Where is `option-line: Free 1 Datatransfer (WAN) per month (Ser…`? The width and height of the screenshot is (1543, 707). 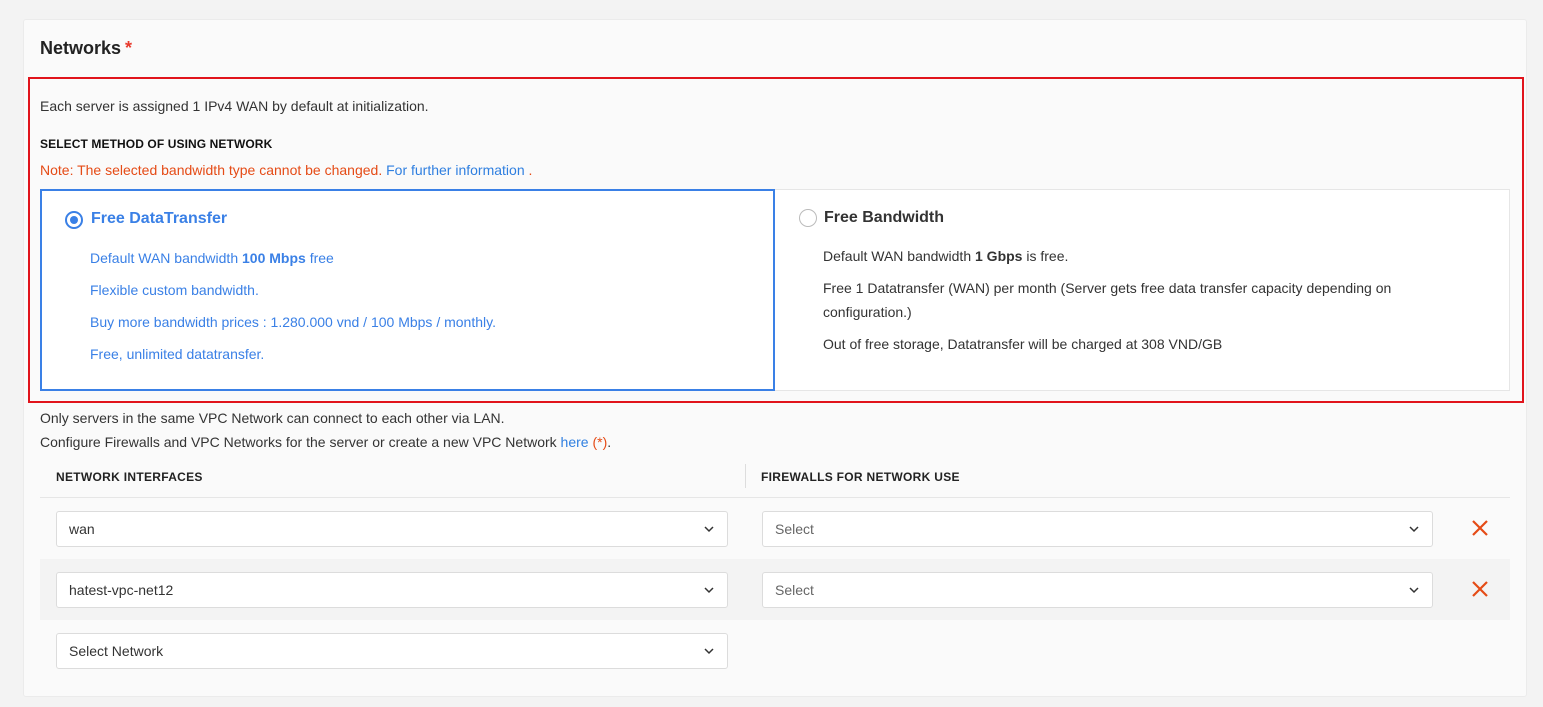 option-line: Free 1 Datatransfer (WAN) per month (Ser… is located at coordinates (1107, 300).